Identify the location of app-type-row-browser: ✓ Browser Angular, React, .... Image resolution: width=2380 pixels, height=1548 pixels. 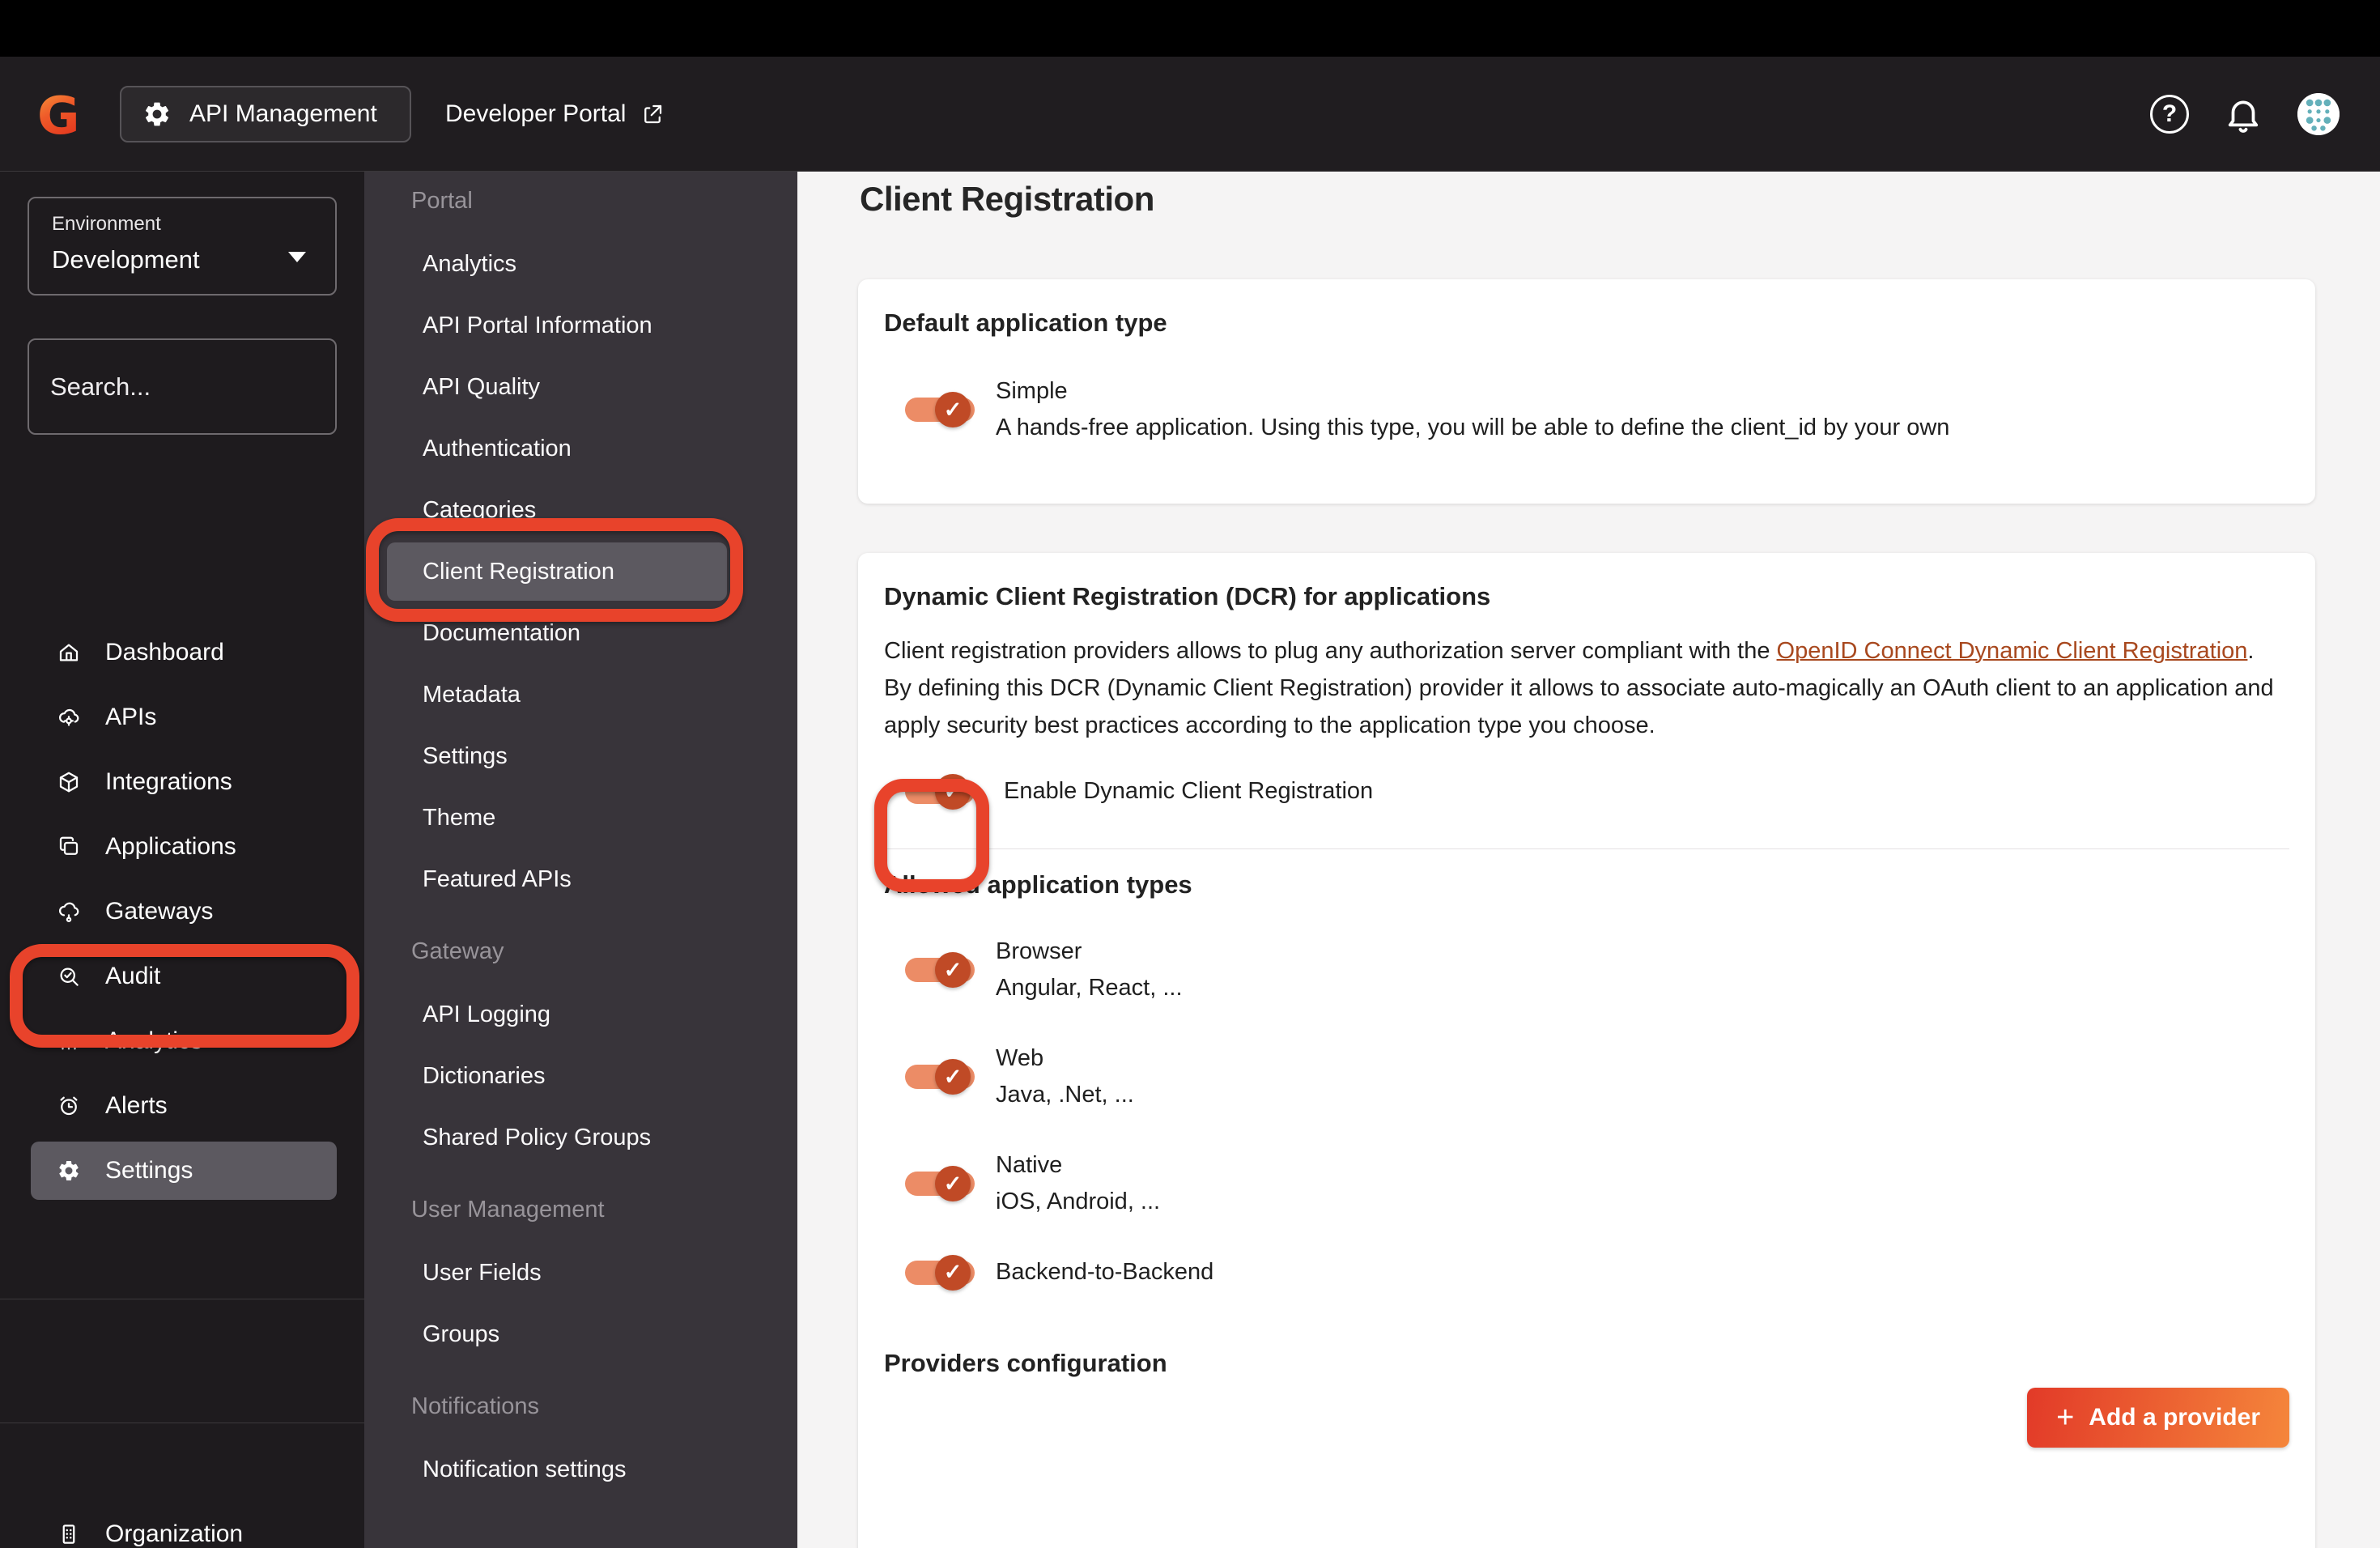
(1597, 970).